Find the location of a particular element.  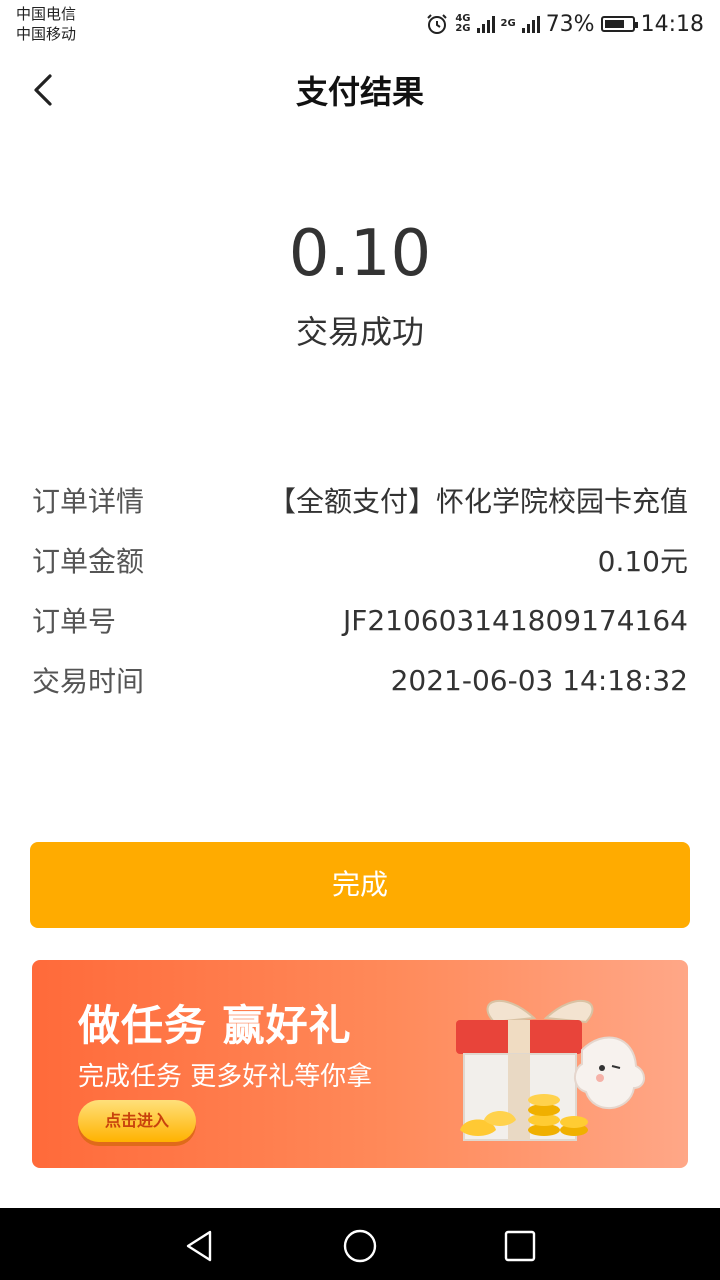

banner-subtitle: 完成任务 更多好礼等你拿 is located at coordinates (225, 1077).